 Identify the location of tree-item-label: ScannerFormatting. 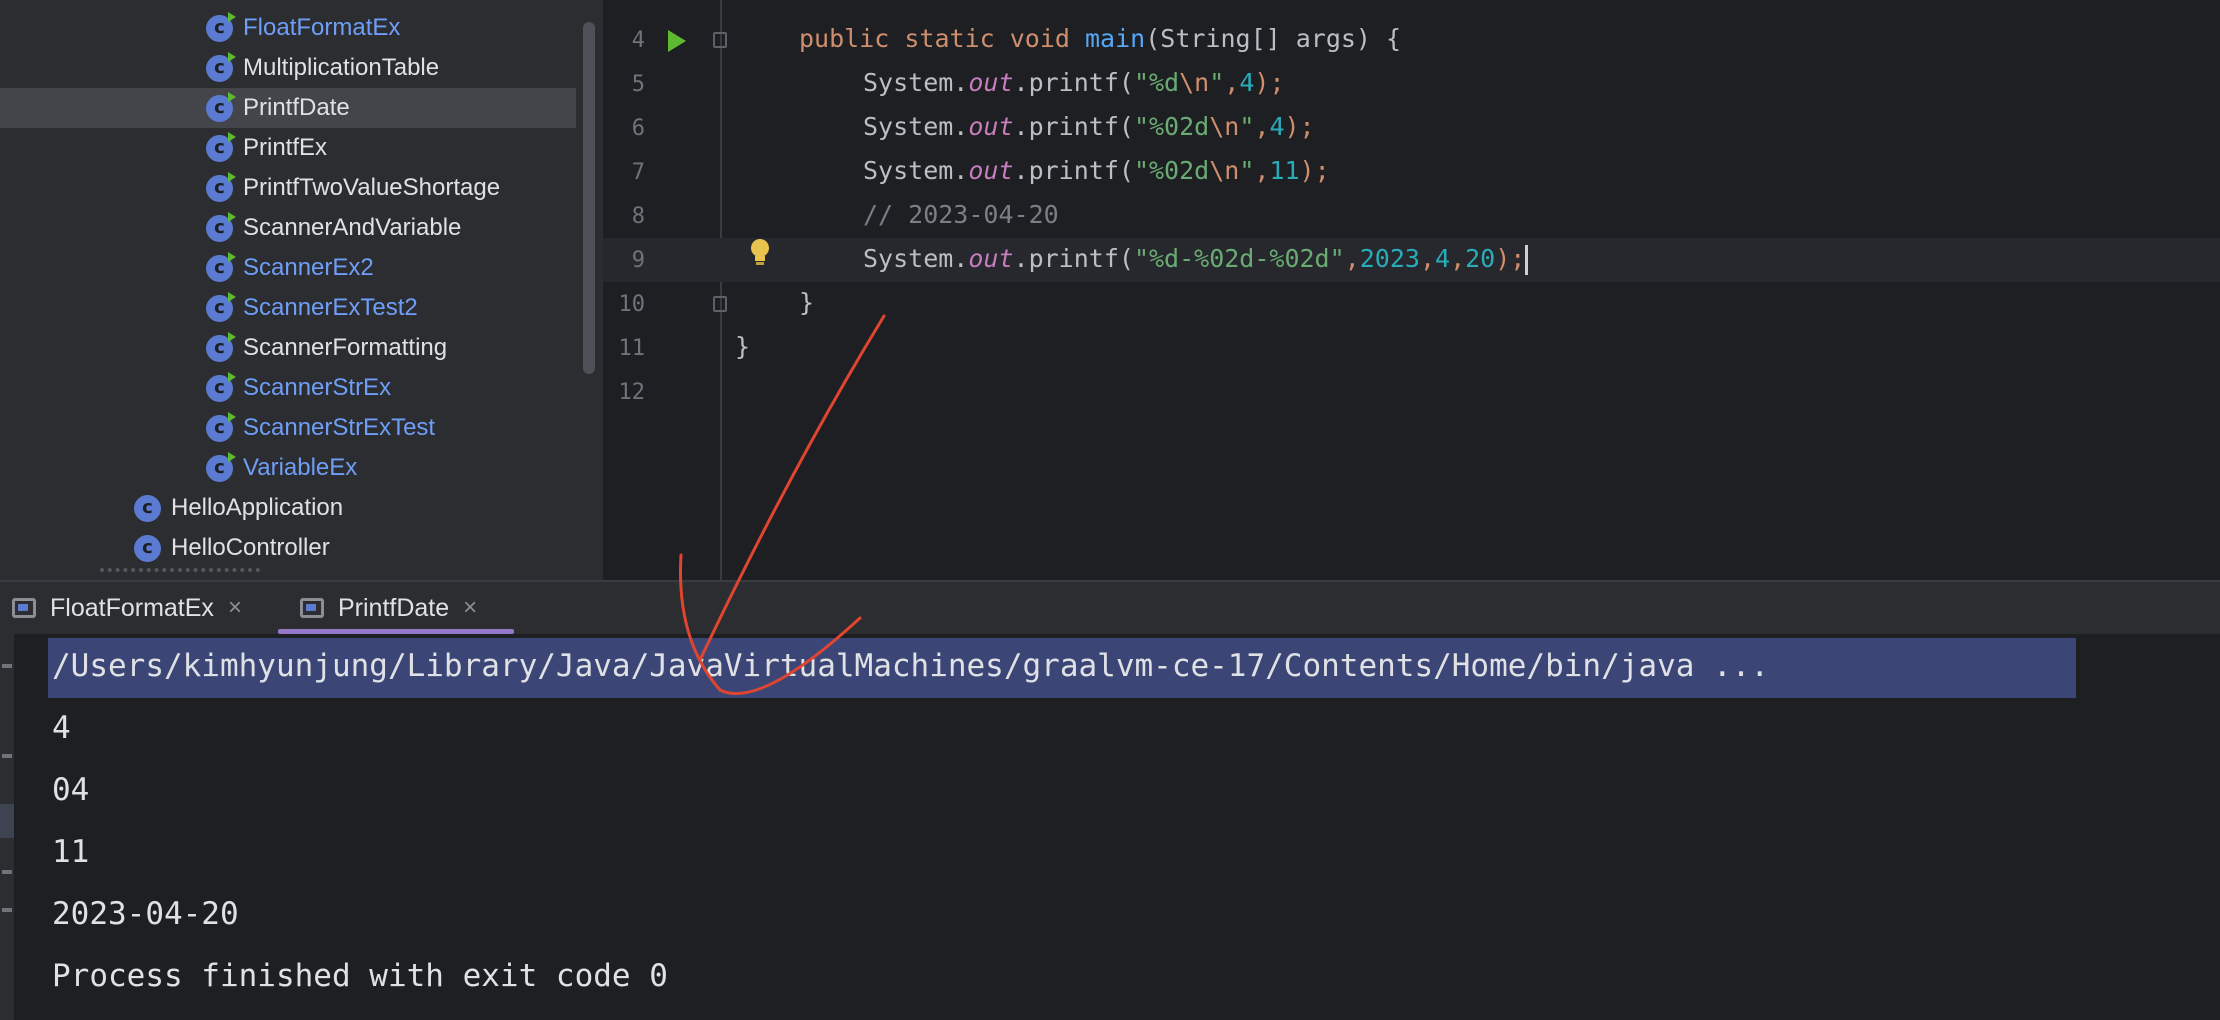
(345, 347).